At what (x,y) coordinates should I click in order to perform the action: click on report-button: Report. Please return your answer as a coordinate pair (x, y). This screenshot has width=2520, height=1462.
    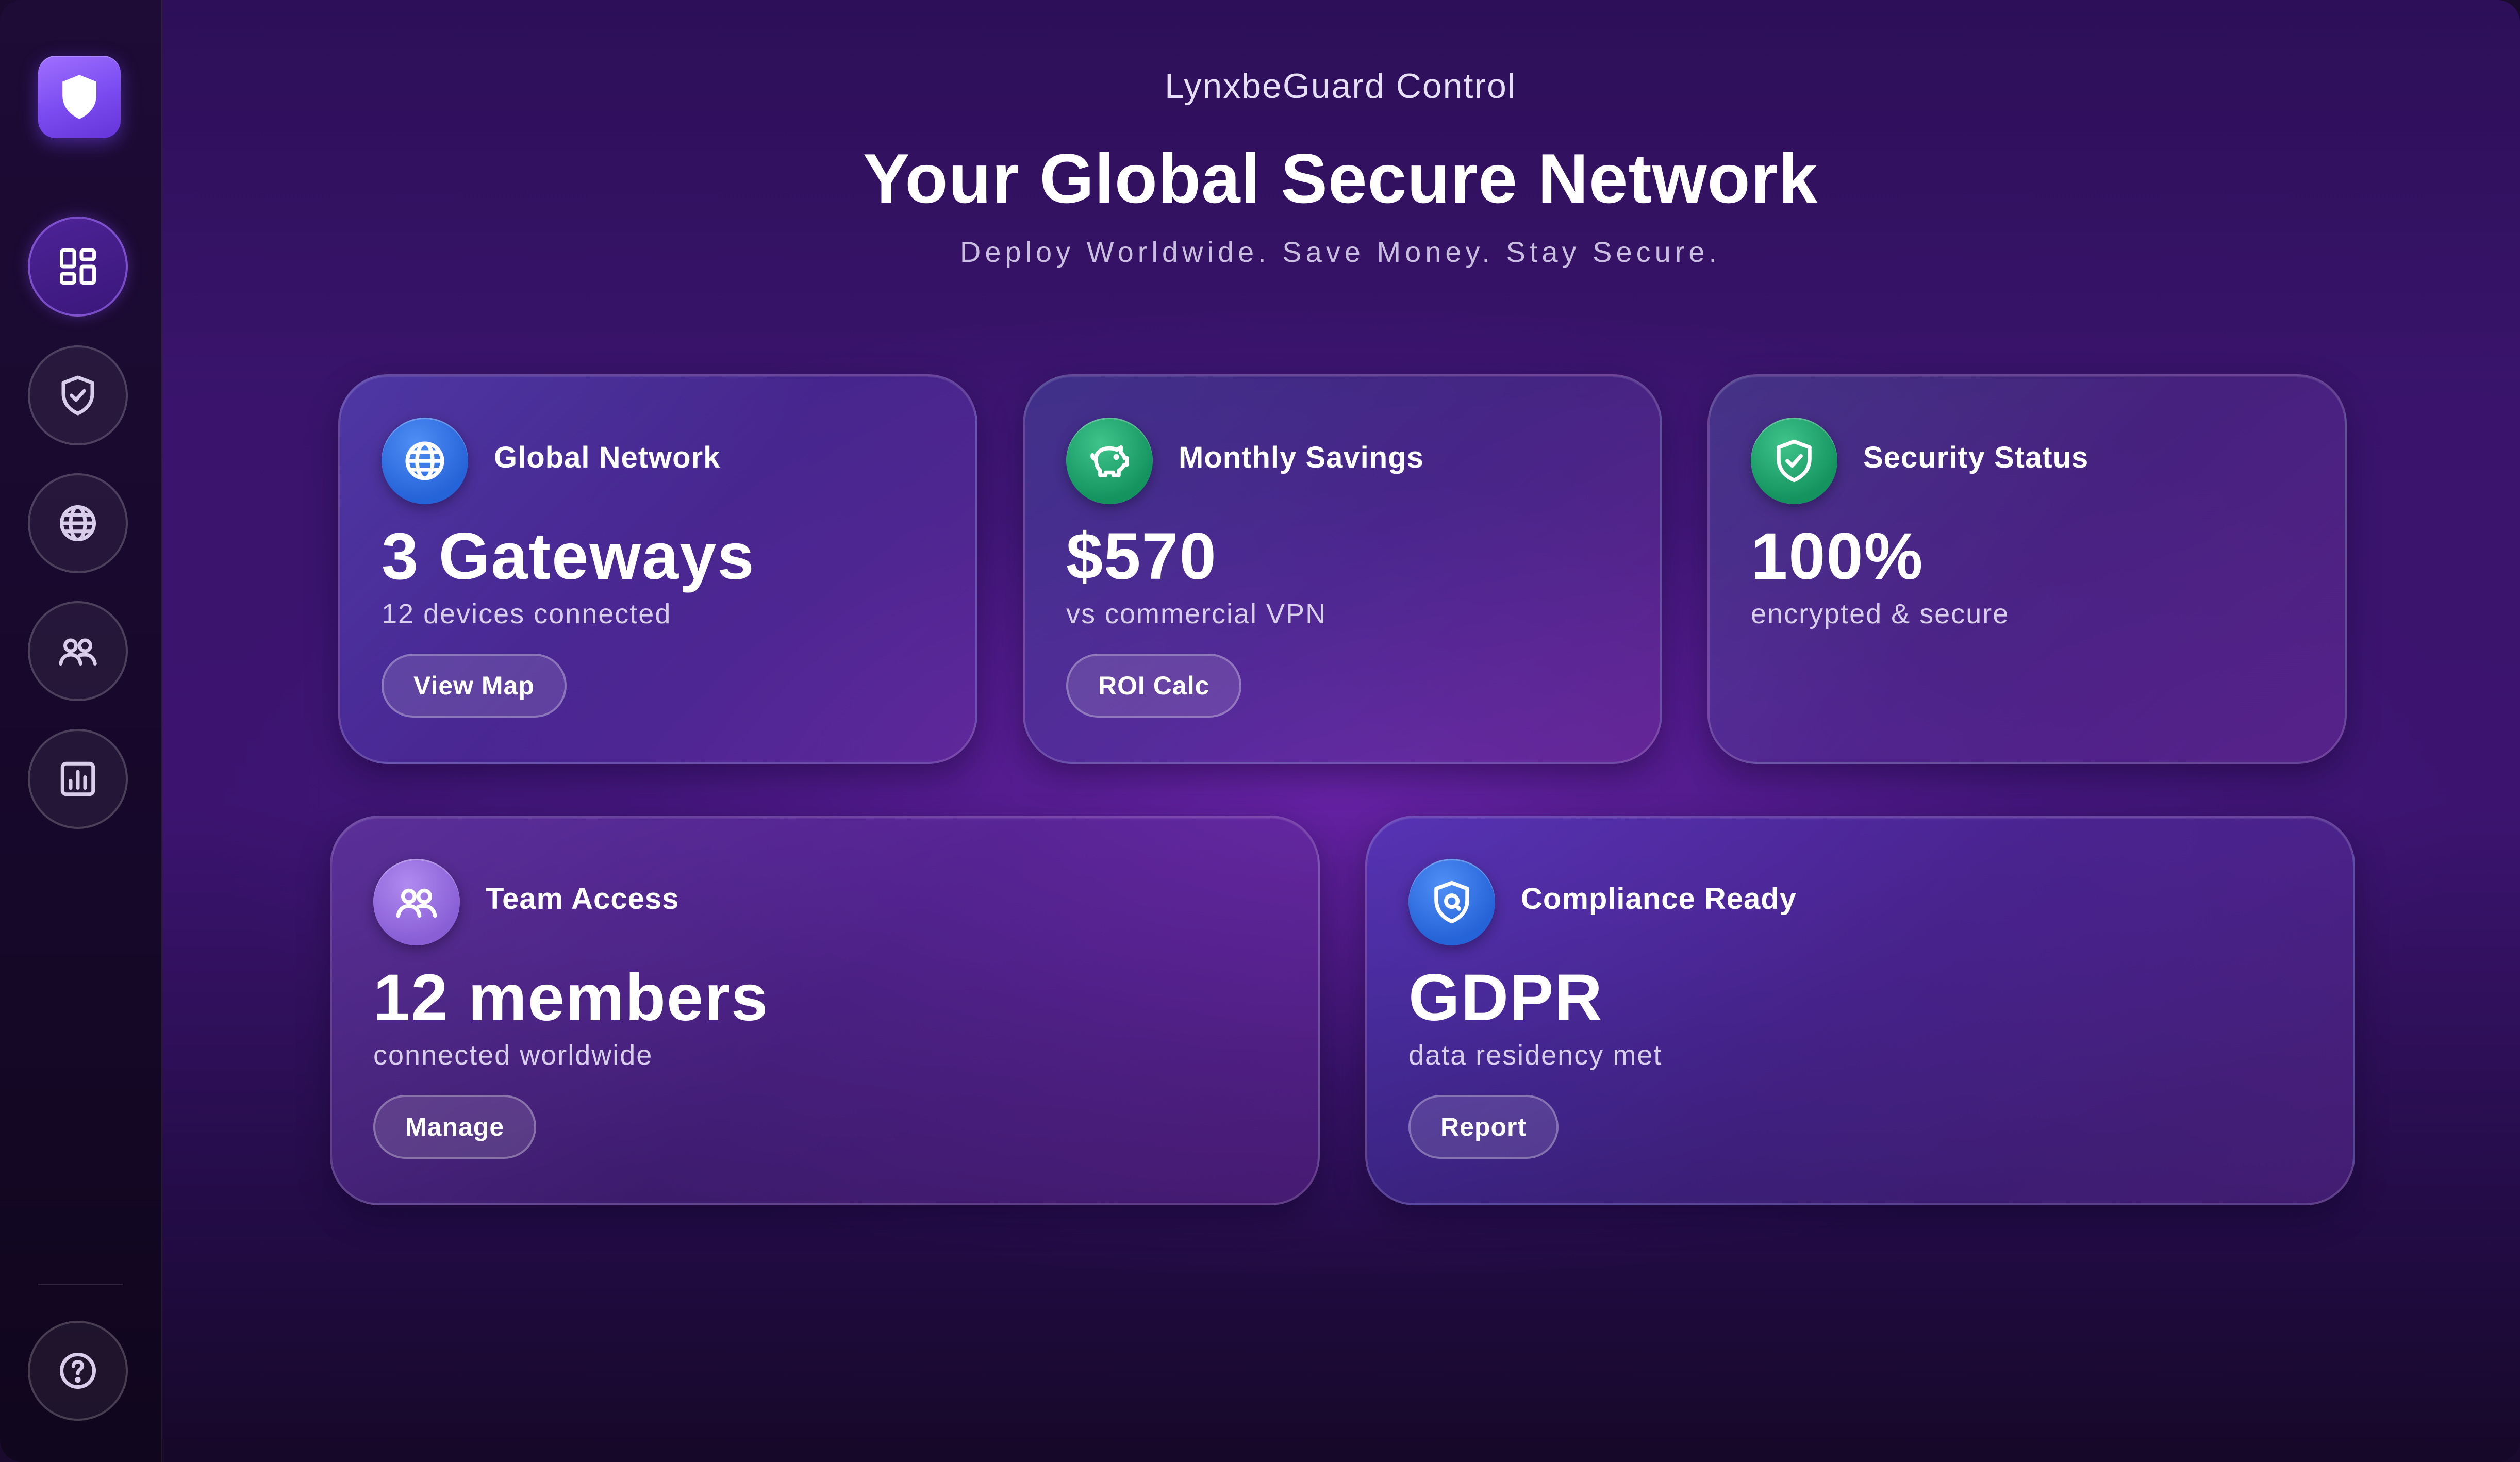
    Looking at the image, I should click on (1483, 1127).